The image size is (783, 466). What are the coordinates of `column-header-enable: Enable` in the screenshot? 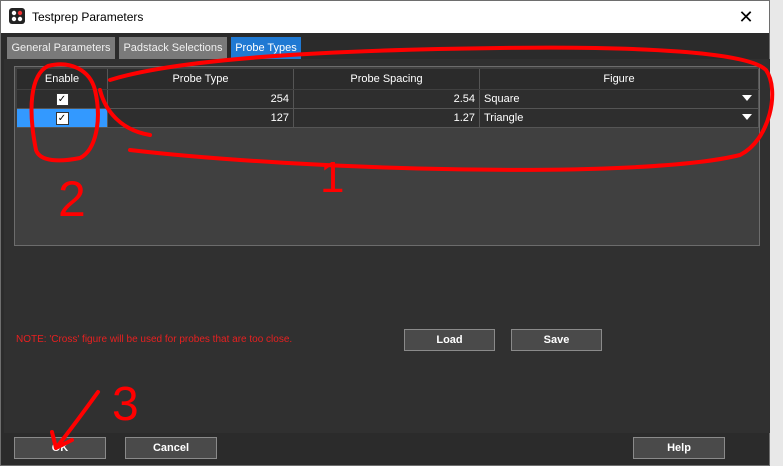 It's located at (62, 79).